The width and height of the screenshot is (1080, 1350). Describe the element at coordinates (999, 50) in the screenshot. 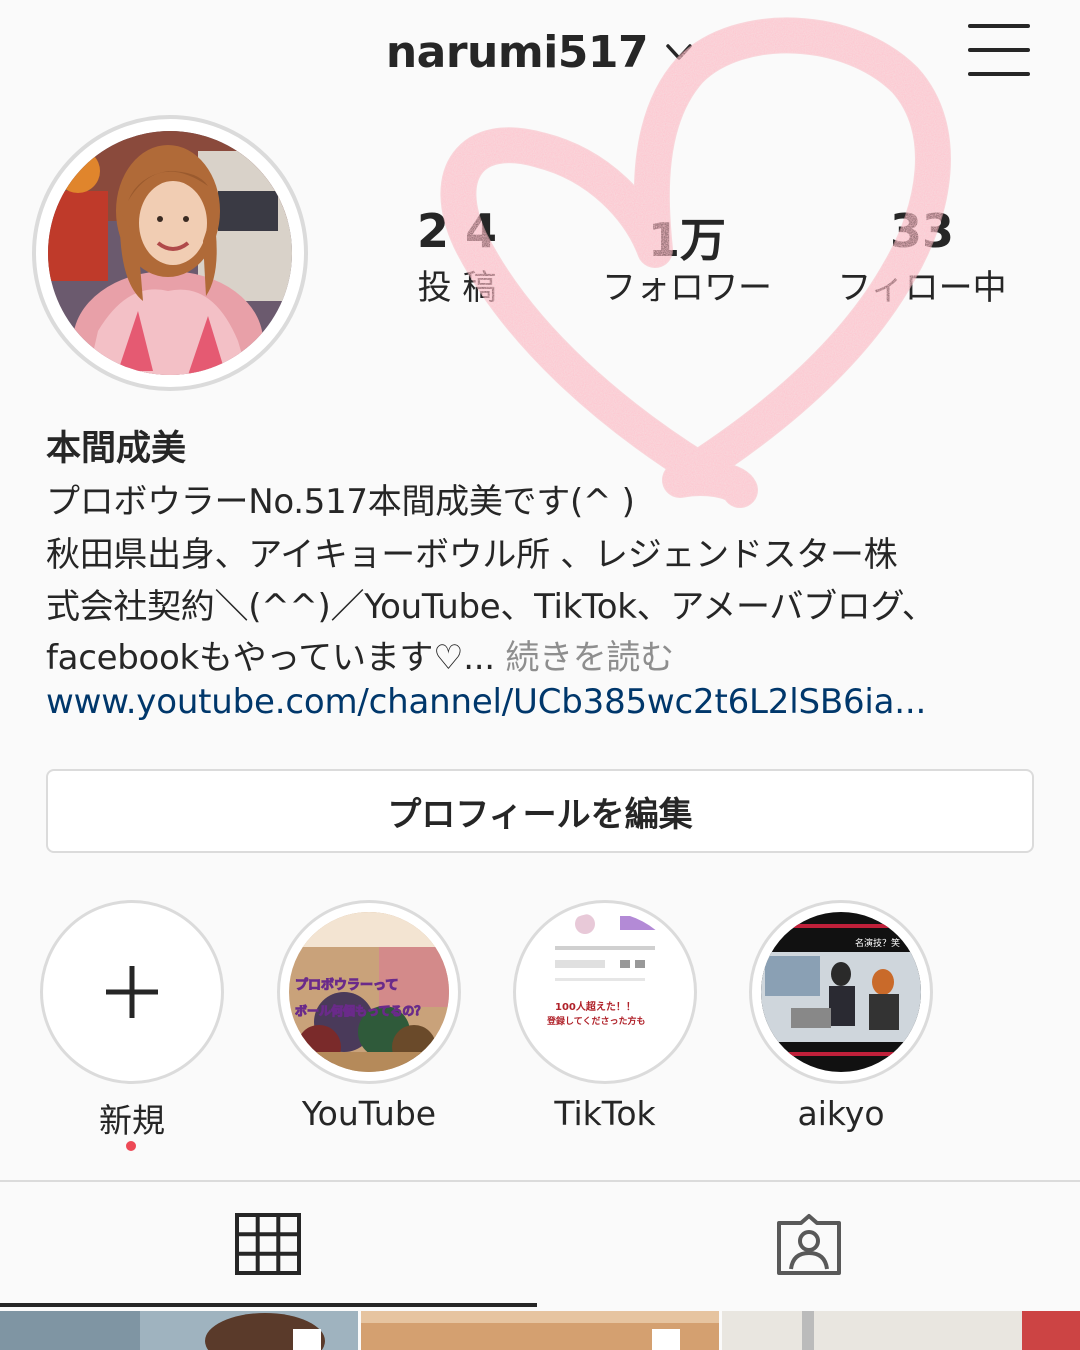

I see `hamburger-menu-icon` at that location.